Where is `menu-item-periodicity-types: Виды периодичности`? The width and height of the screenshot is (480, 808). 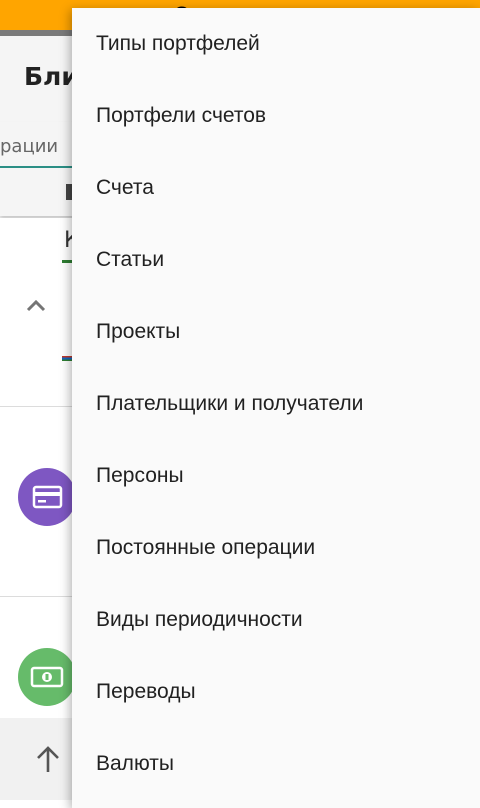 menu-item-periodicity-types: Виды периодичности is located at coordinates (276, 620).